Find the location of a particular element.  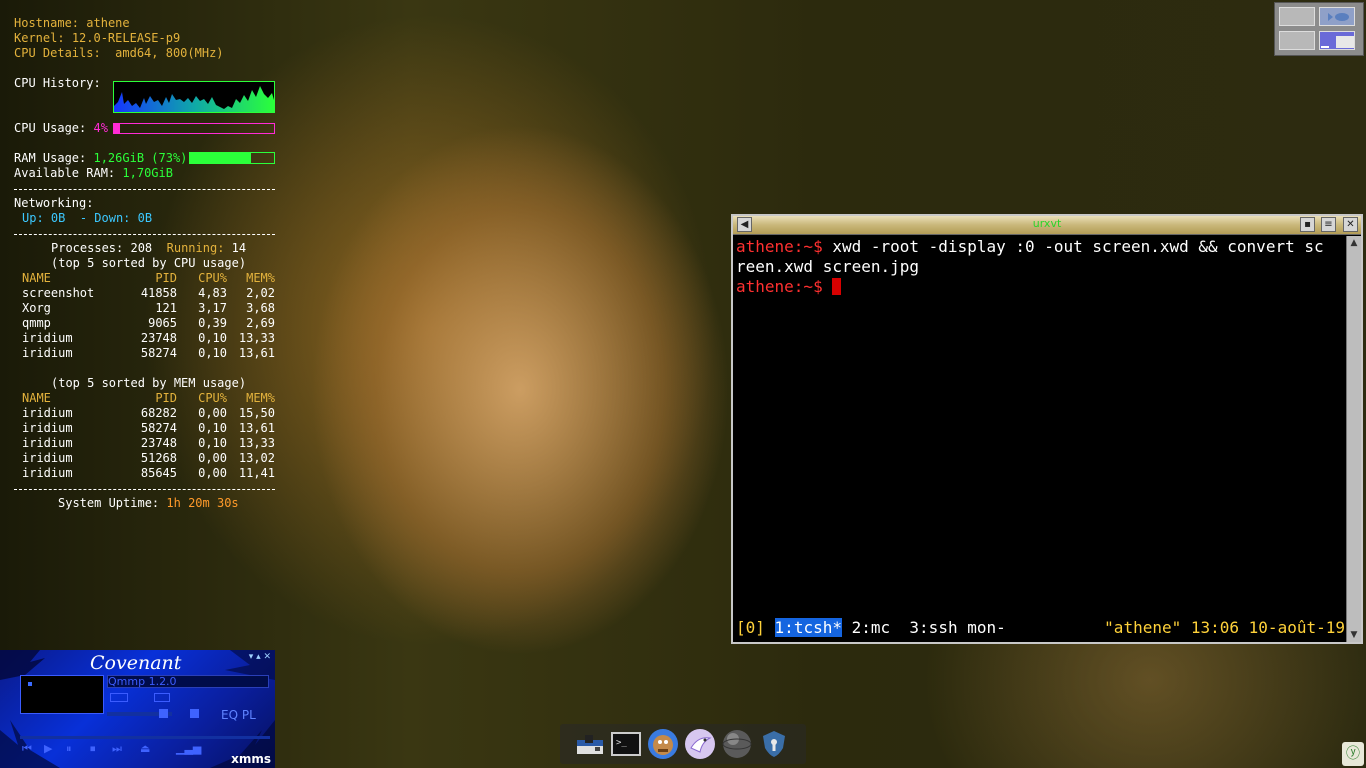

hostname-value: athene is located at coordinates (108, 23).